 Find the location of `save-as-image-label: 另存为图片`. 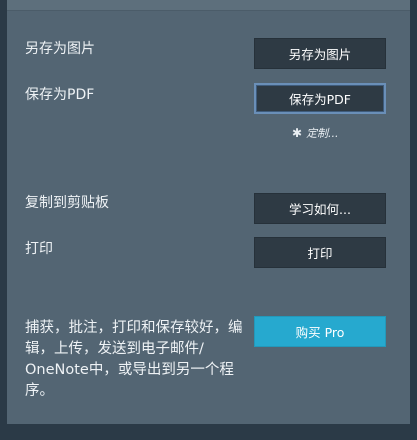

save-as-image-label: 另存为图片 is located at coordinates (60, 49).